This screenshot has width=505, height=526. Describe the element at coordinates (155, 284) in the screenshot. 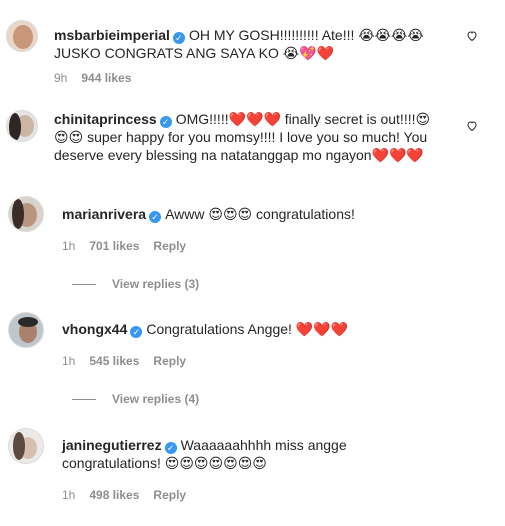

I see `view-replies-label: View replies (3)` at that location.